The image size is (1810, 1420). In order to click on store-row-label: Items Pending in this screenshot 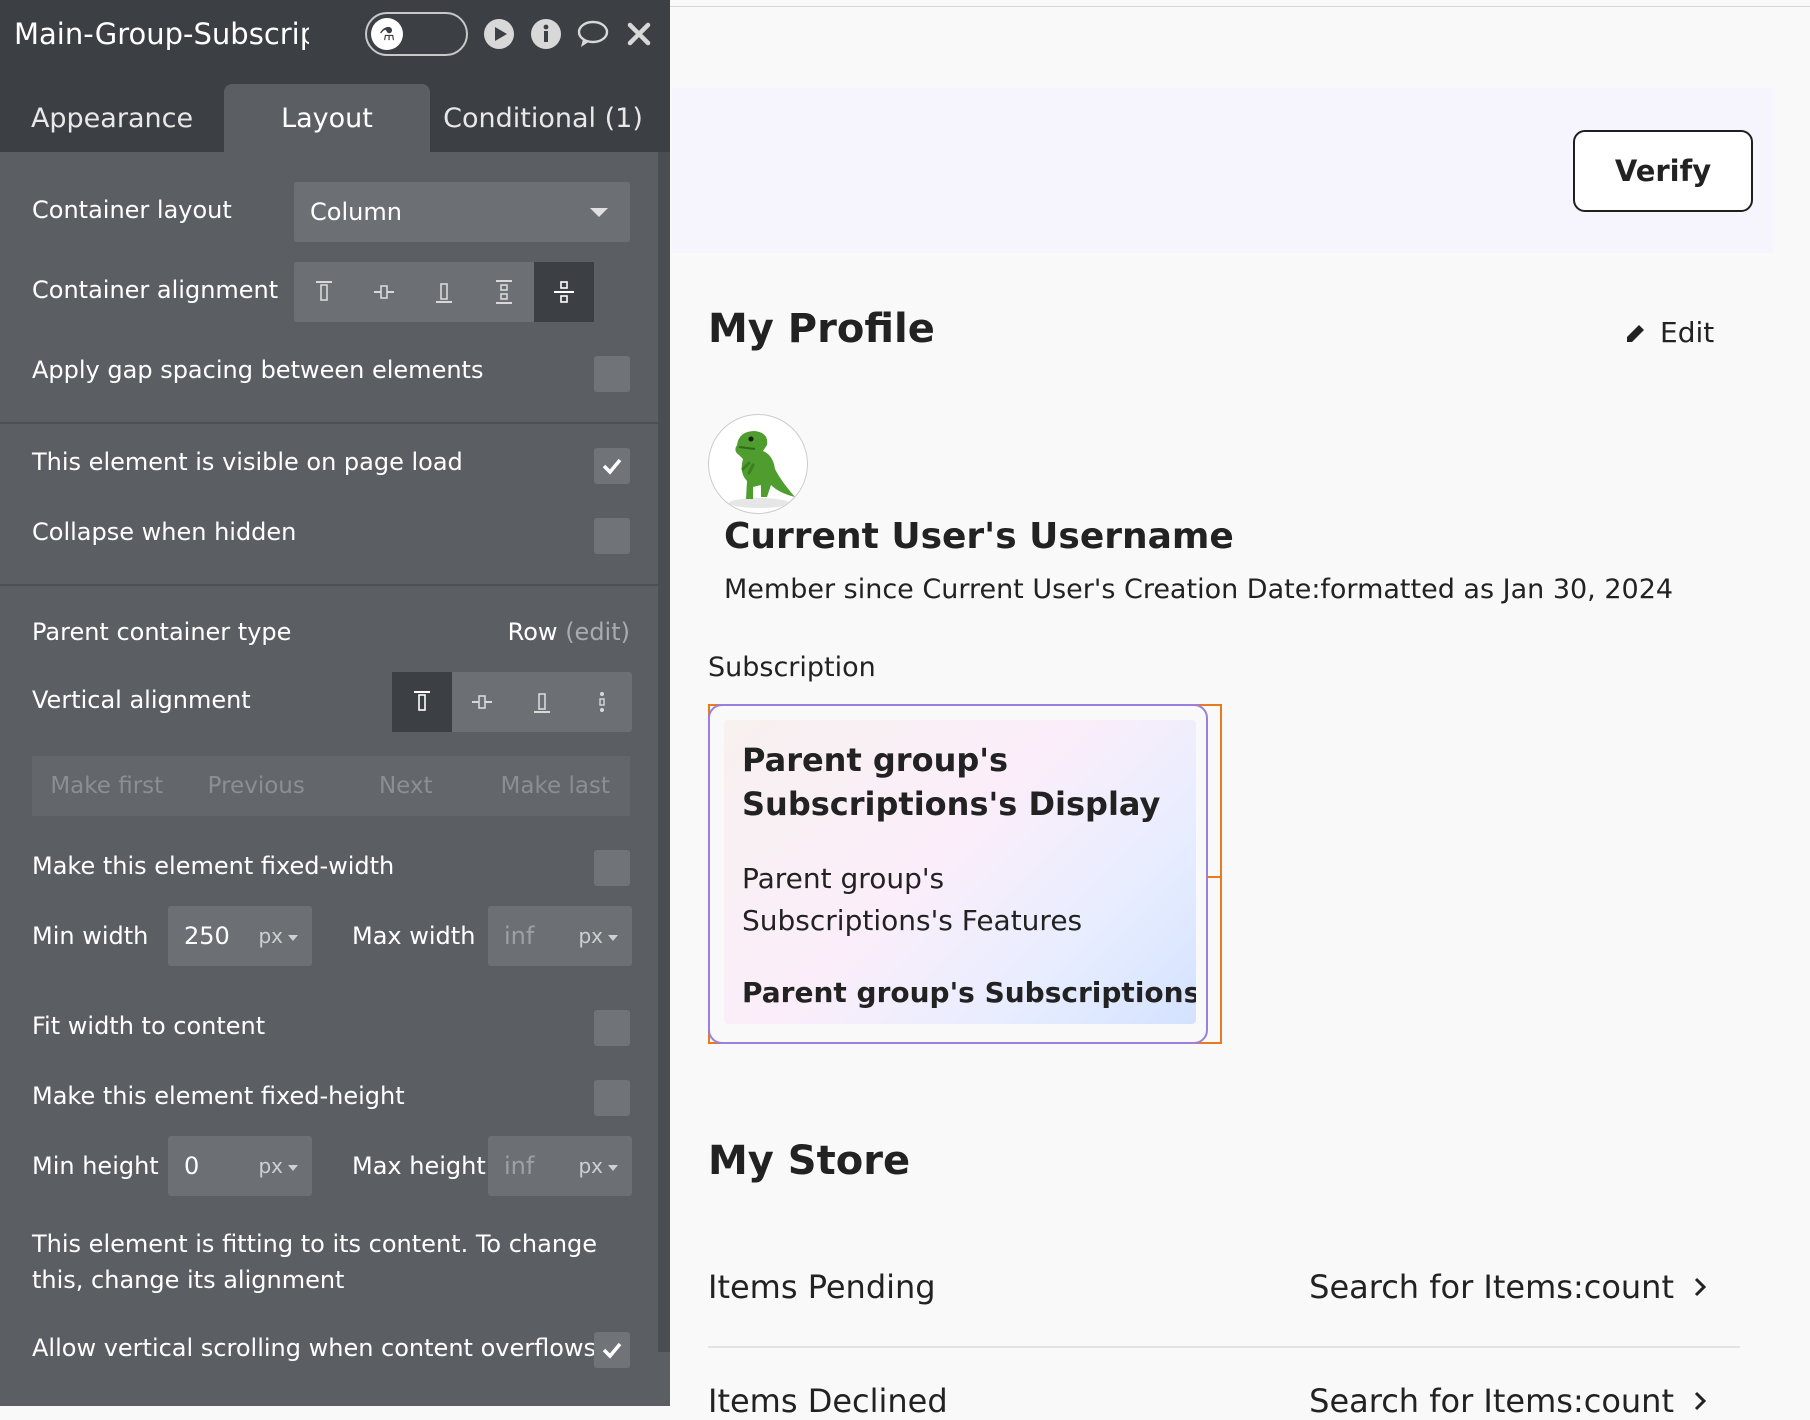, I will do `click(822, 1287)`.